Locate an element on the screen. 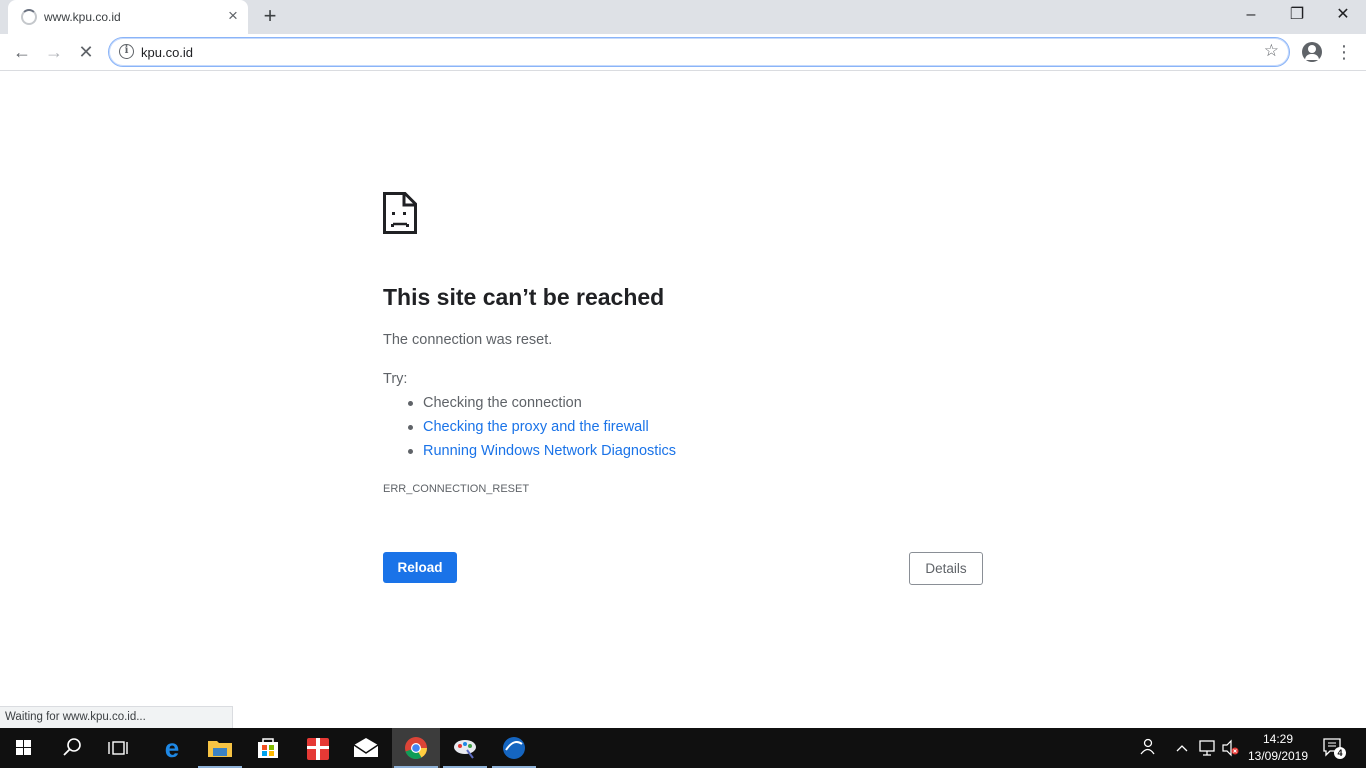  file-explorer-icon is located at coordinates (220, 748).